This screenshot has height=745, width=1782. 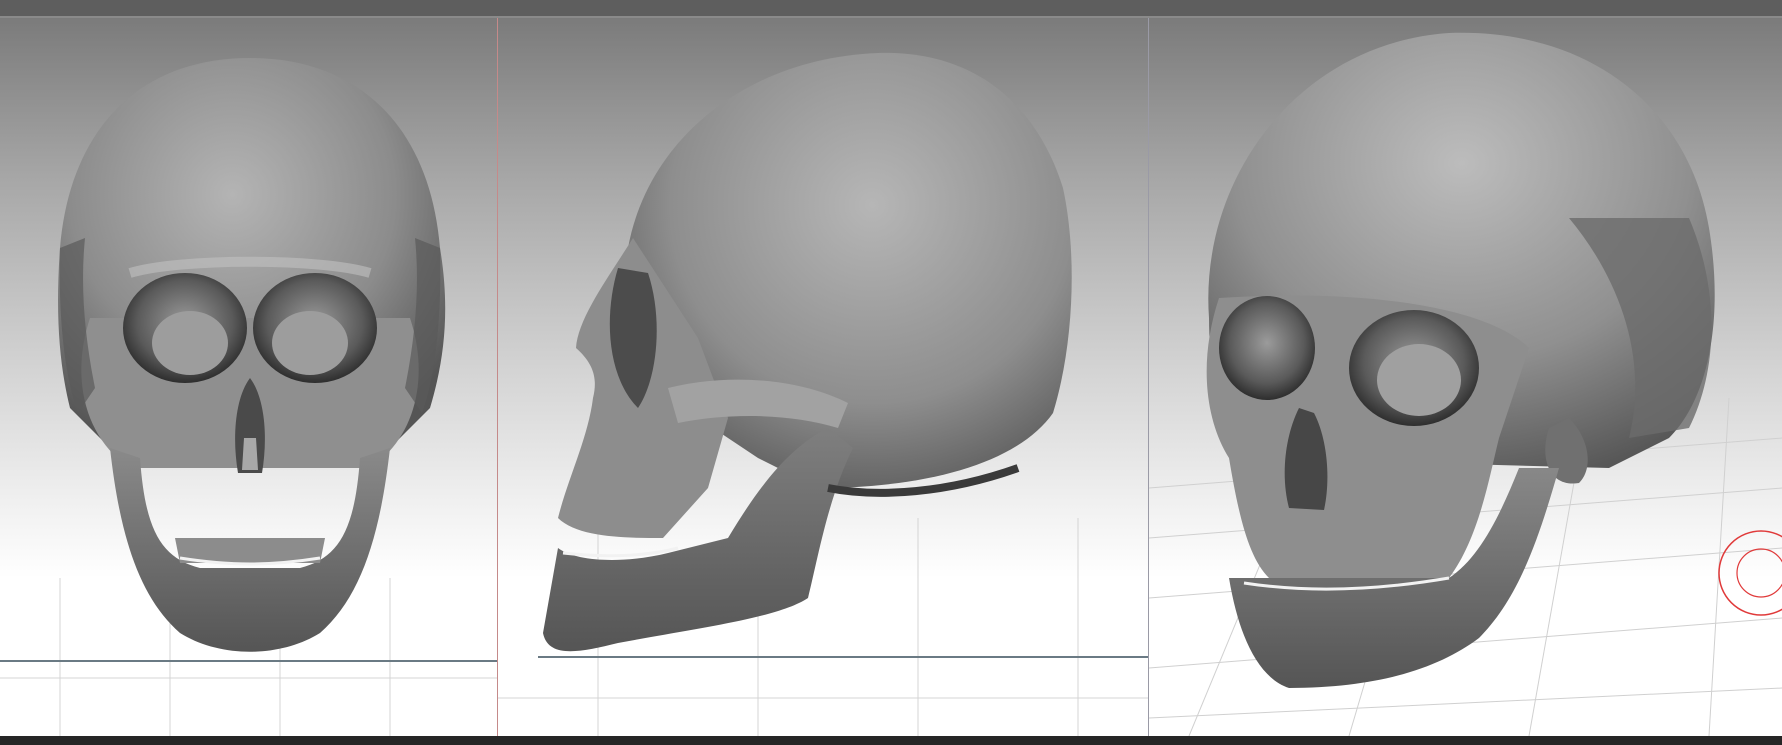 I want to click on rotate-gizmo-icon, so click(x=1749, y=573).